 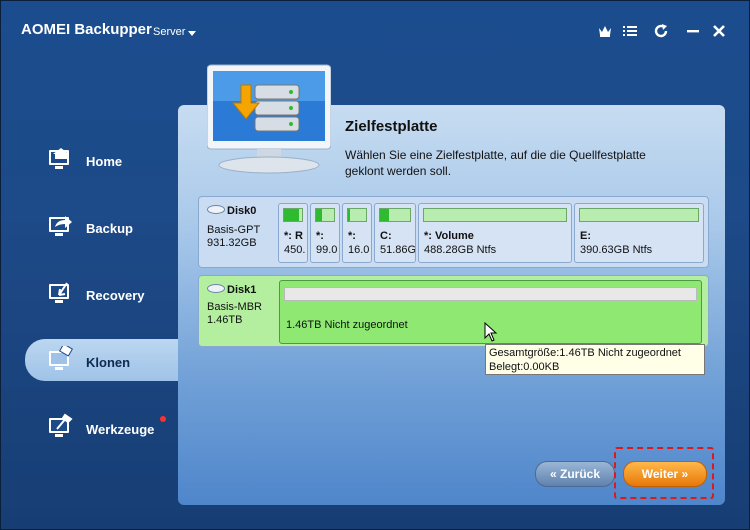 I want to click on partition-label: *: Volume, so click(x=449, y=236).